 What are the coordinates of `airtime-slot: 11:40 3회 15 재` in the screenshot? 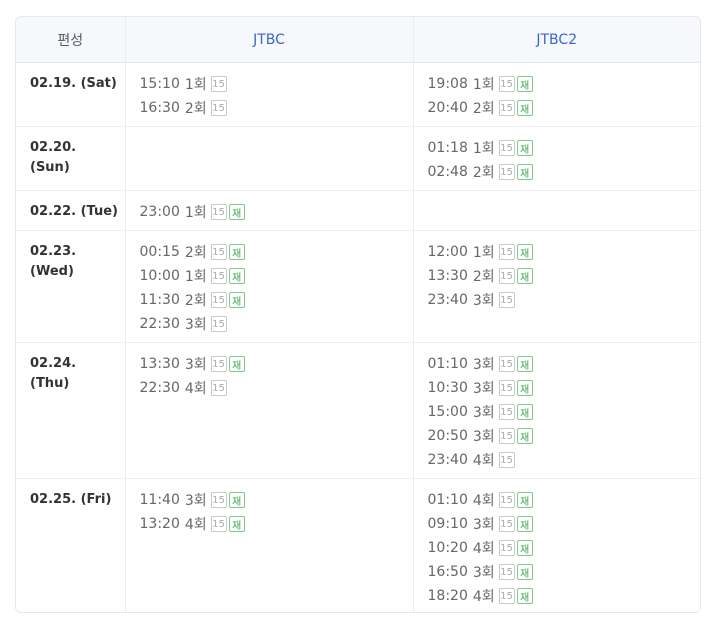 It's located at (276, 500).